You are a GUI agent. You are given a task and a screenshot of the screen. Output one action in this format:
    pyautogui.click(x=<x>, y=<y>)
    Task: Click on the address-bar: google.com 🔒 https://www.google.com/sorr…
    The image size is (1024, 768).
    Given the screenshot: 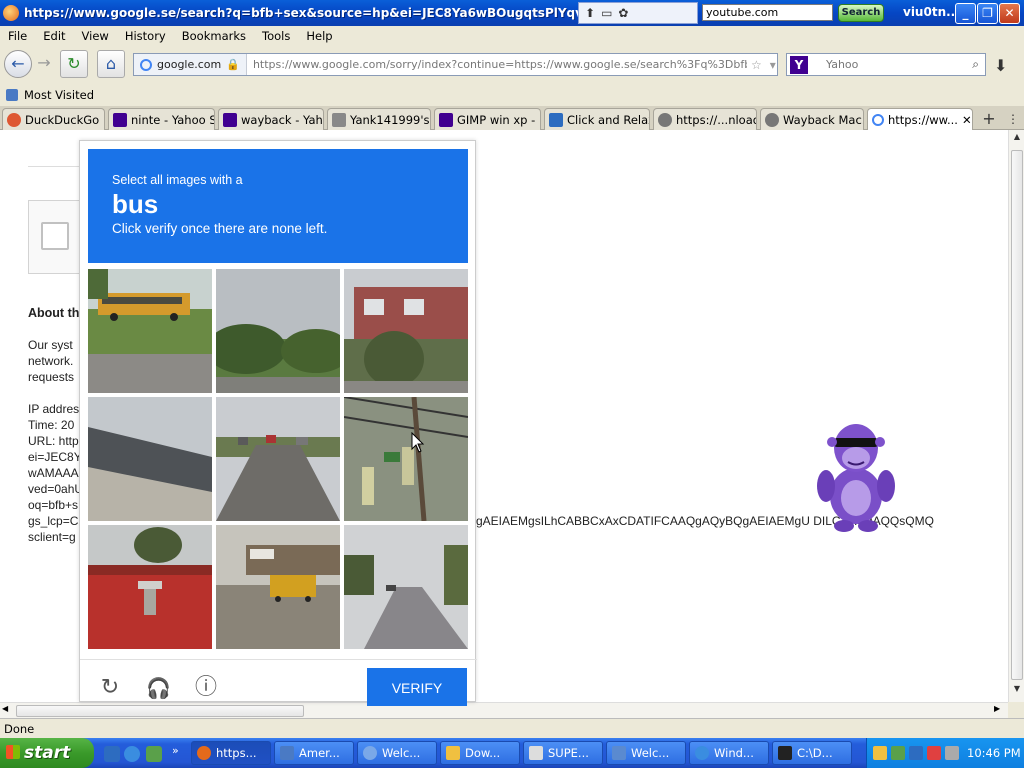 What is the action you would take?
    pyautogui.click(x=455, y=64)
    